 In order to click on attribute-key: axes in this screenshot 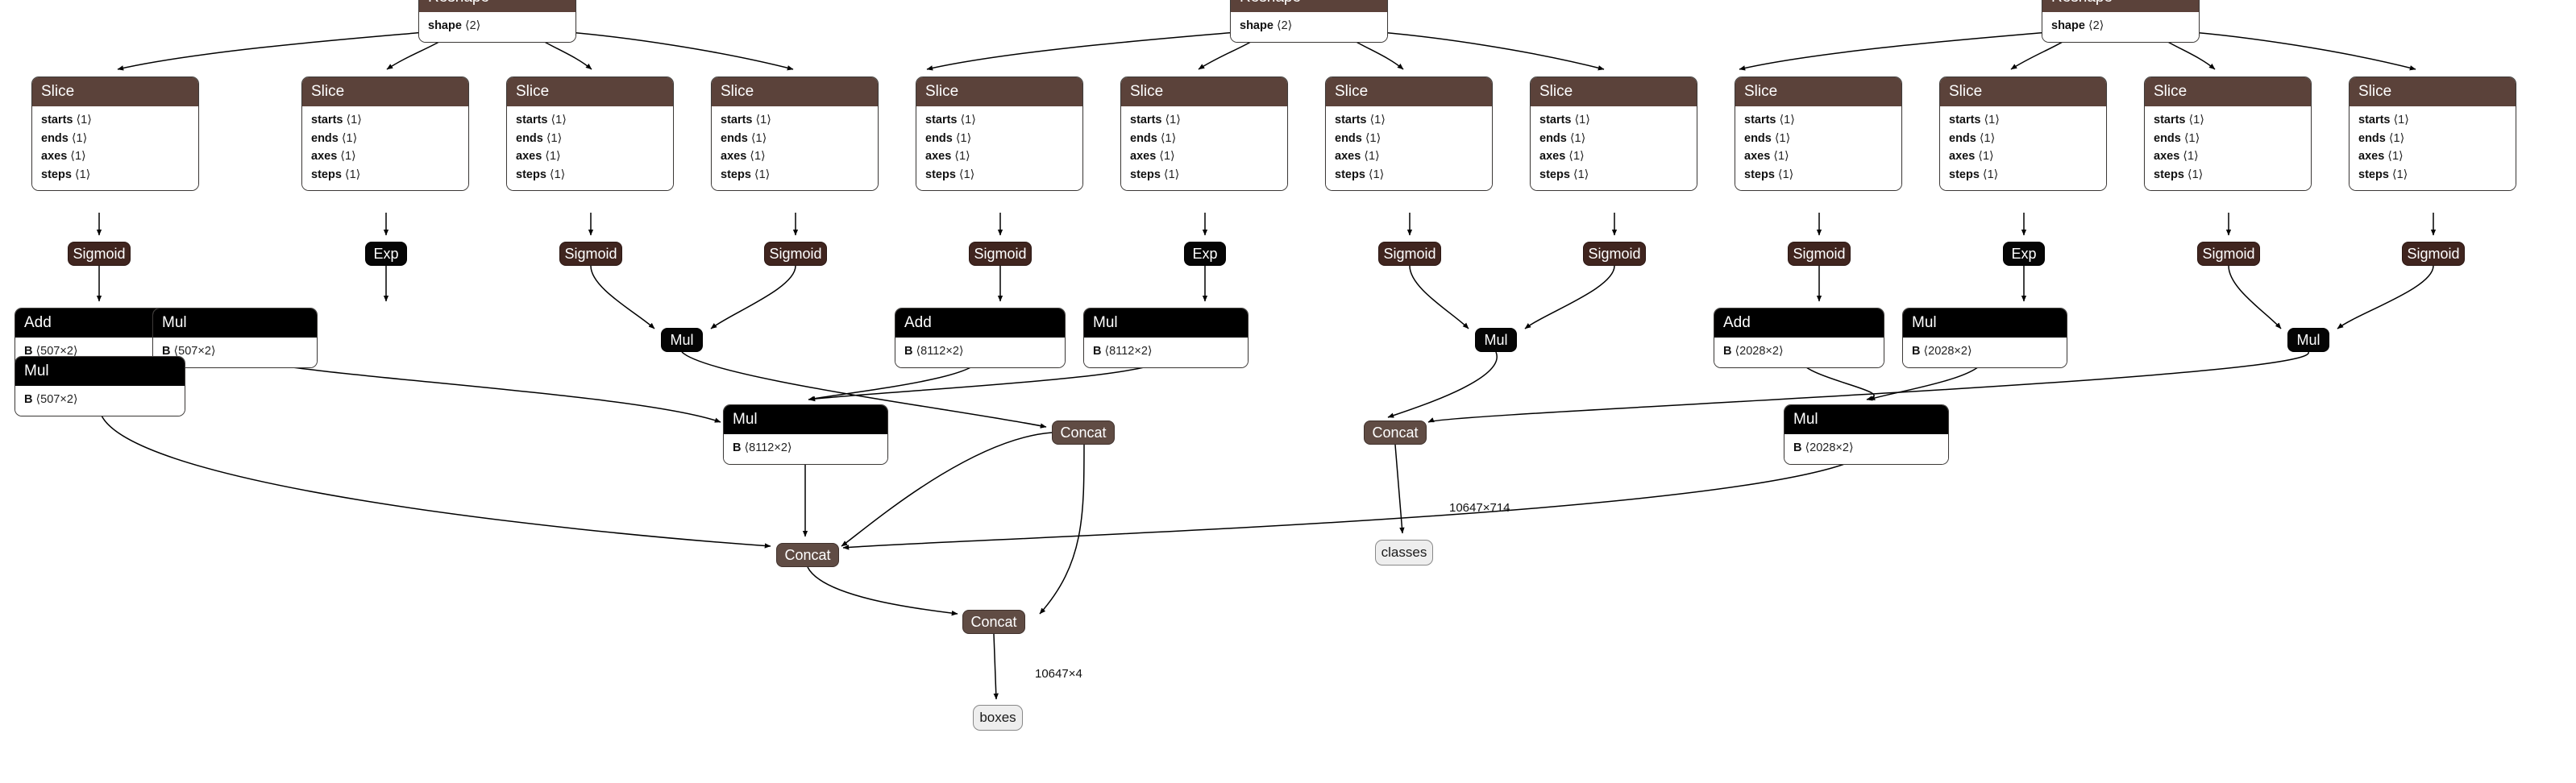, I will do `click(1962, 156)`.